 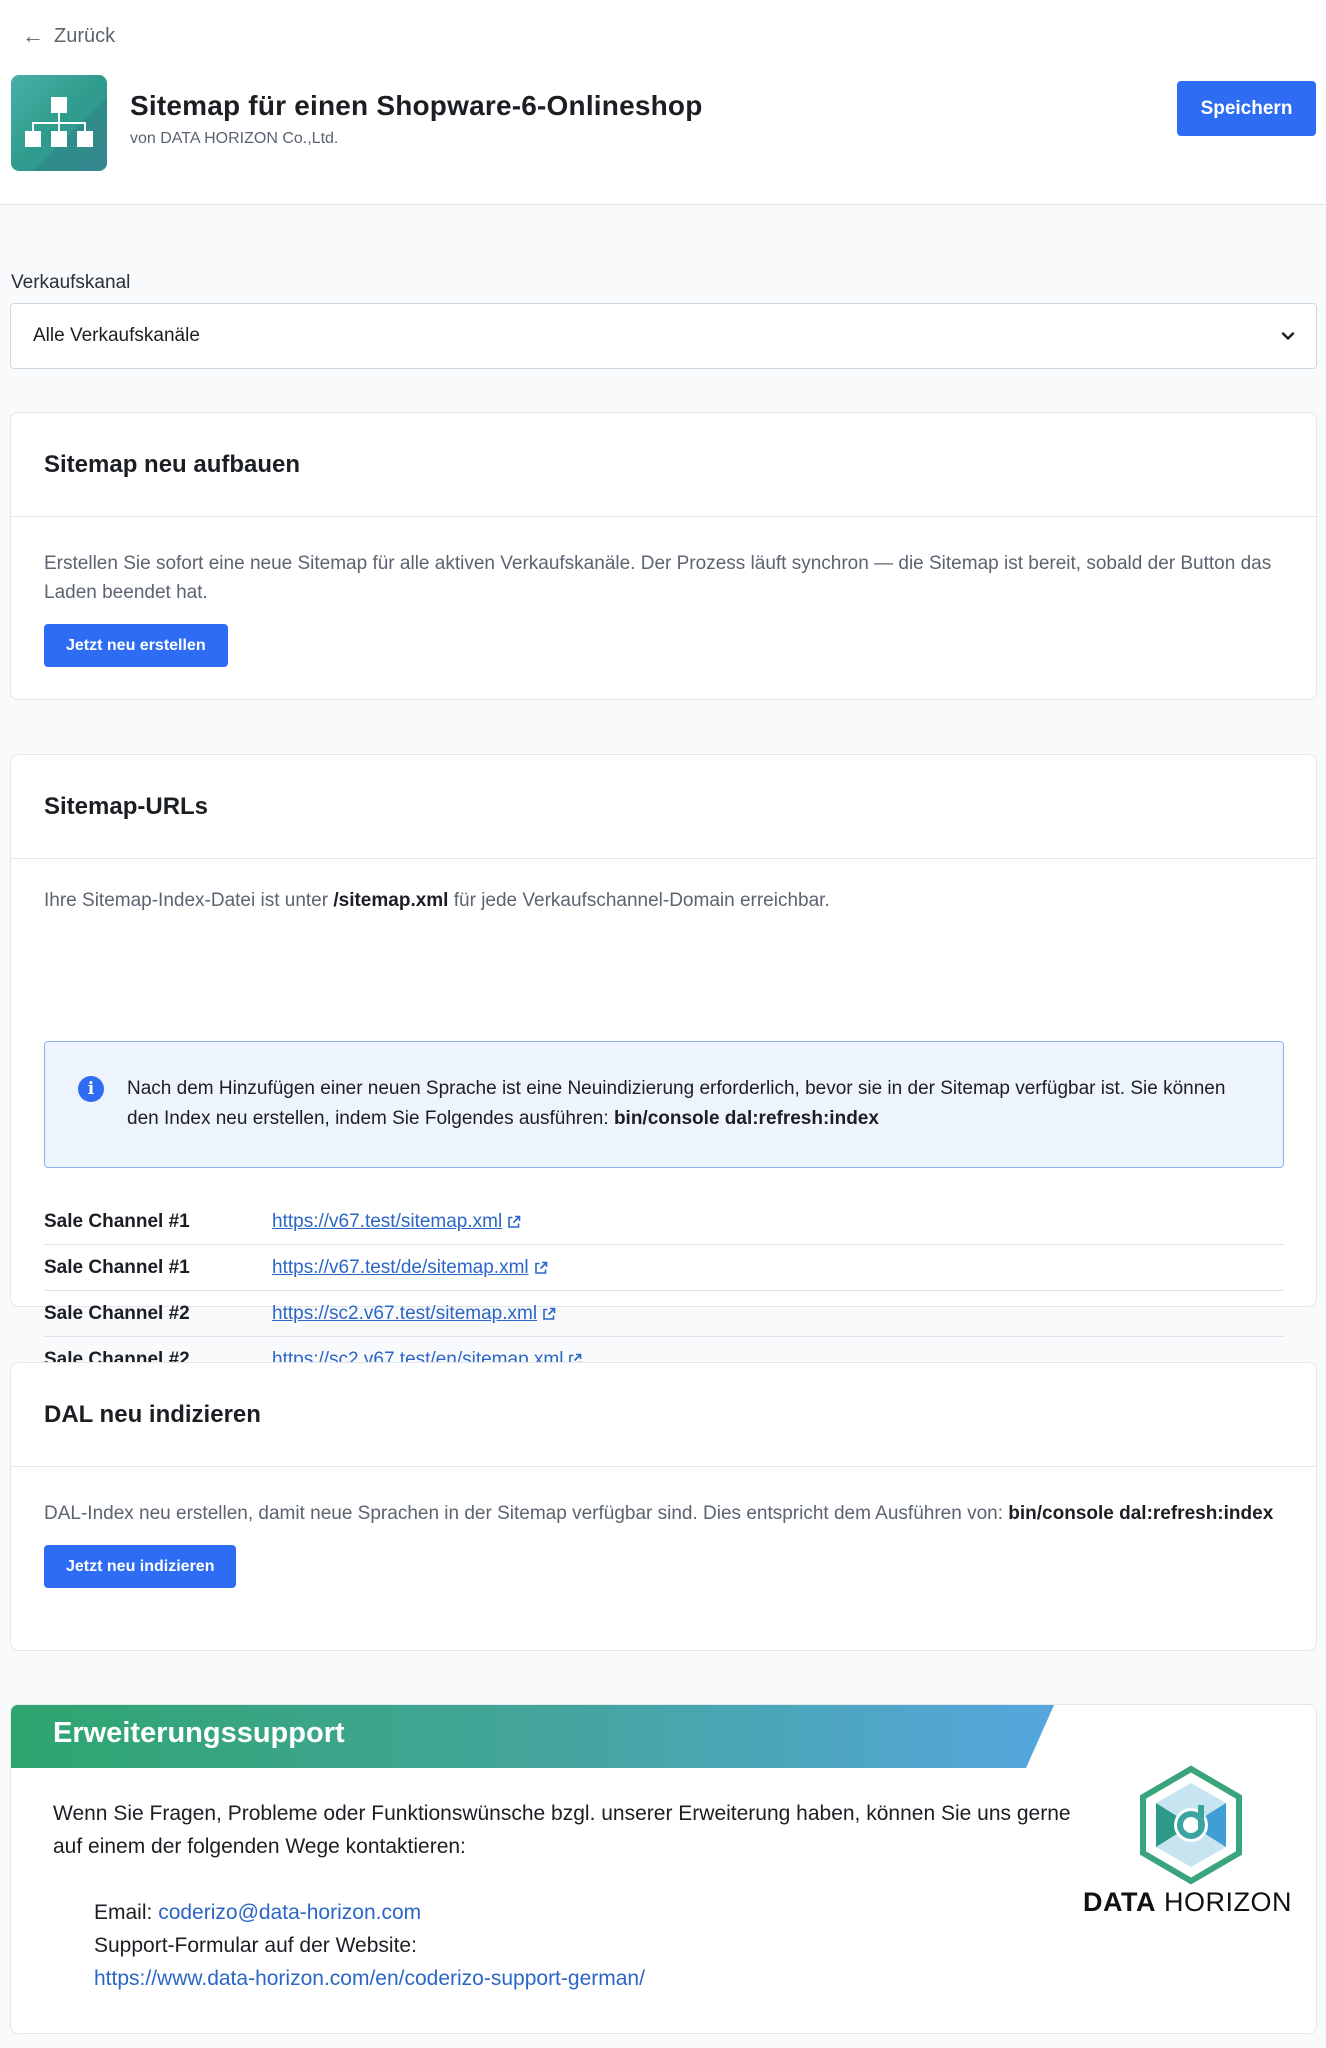 What do you see at coordinates (136, 645) in the screenshot?
I see `rebuild-now-button: Jetzt neu erstellen` at bounding box center [136, 645].